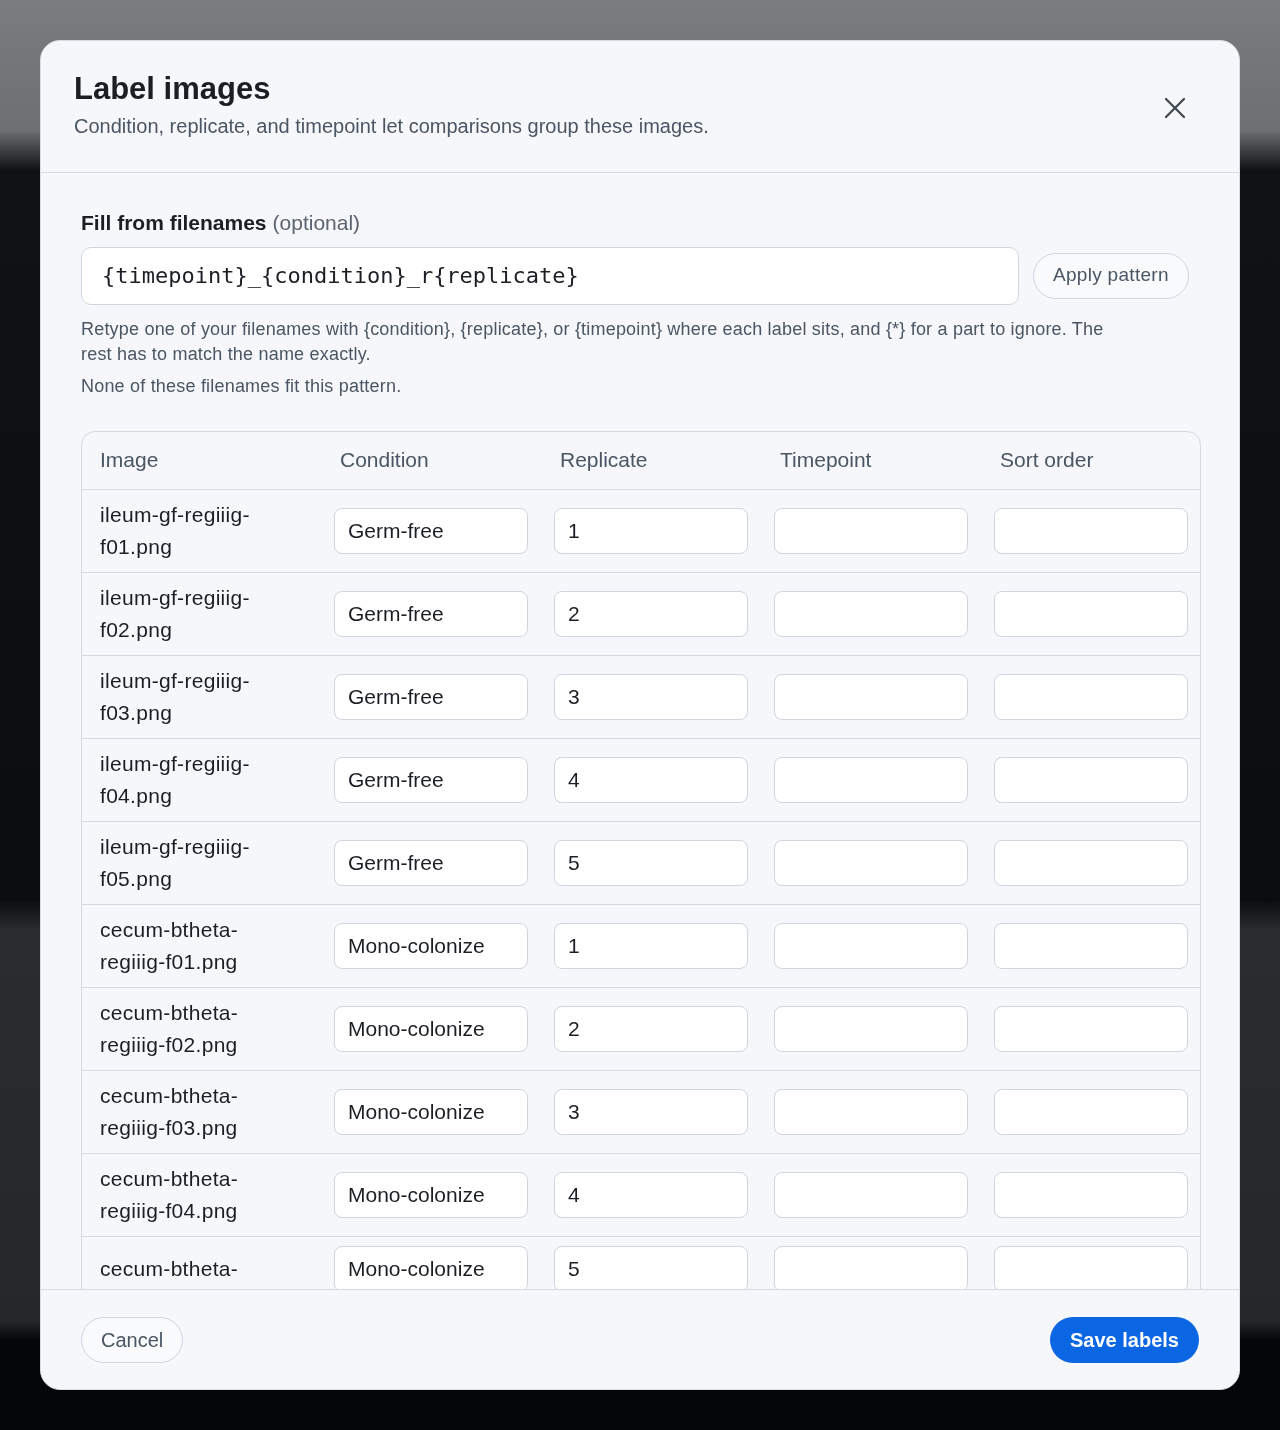 The width and height of the screenshot is (1280, 1430). What do you see at coordinates (1111, 275) in the screenshot?
I see `apply-pattern-button: Apply pattern` at bounding box center [1111, 275].